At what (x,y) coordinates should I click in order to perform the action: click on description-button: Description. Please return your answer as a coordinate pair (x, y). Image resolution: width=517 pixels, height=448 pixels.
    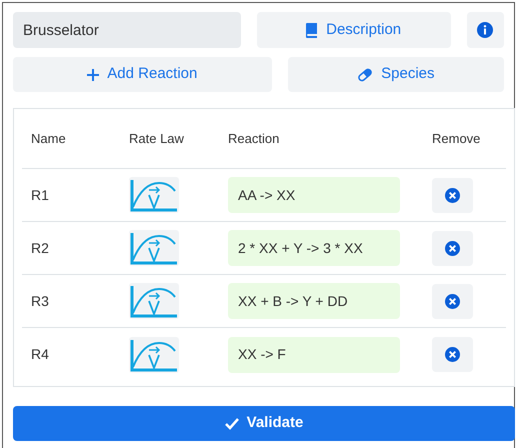
    Looking at the image, I should click on (353, 30).